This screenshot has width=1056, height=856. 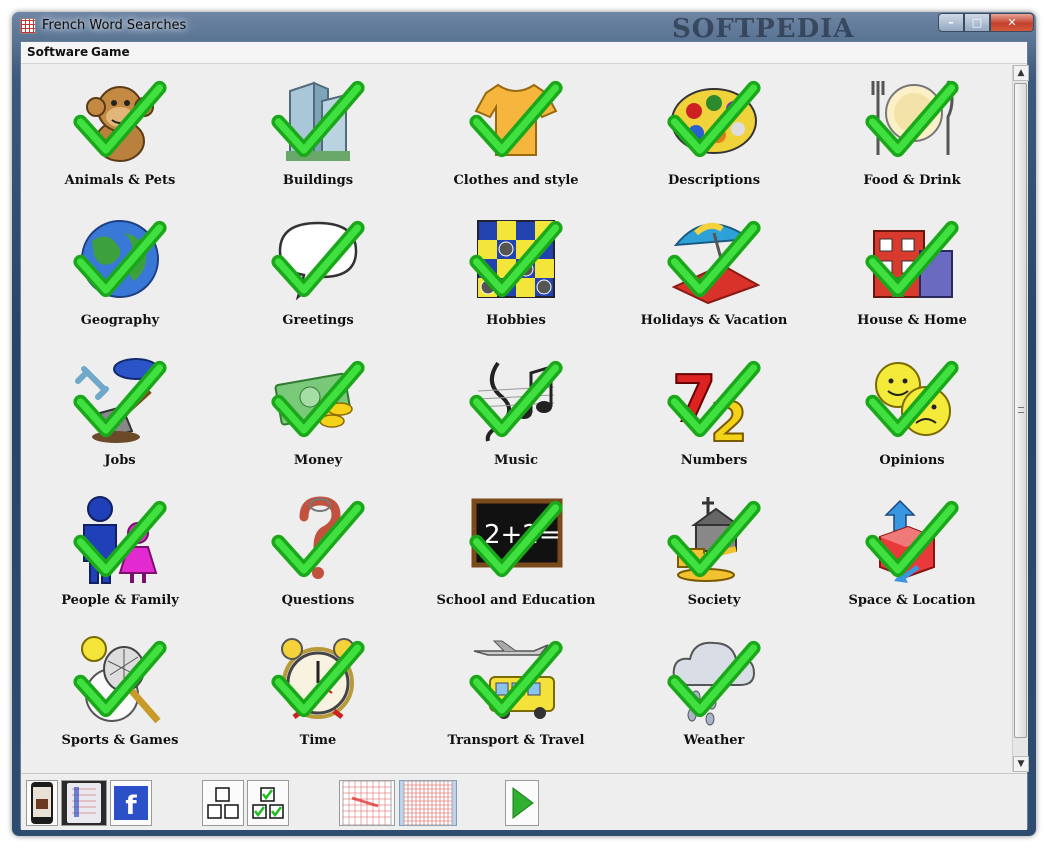 What do you see at coordinates (318, 695) in the screenshot?
I see `category-tile: Time` at bounding box center [318, 695].